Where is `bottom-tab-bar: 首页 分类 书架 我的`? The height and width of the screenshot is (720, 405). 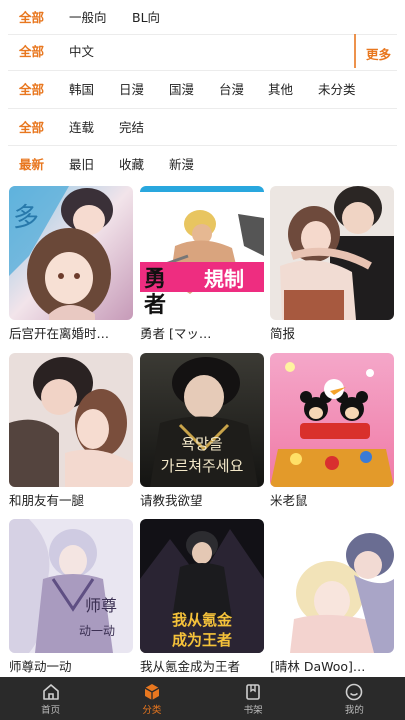
bottom-tab-bar: 首页 分类 书架 我的 is located at coordinates (202, 698).